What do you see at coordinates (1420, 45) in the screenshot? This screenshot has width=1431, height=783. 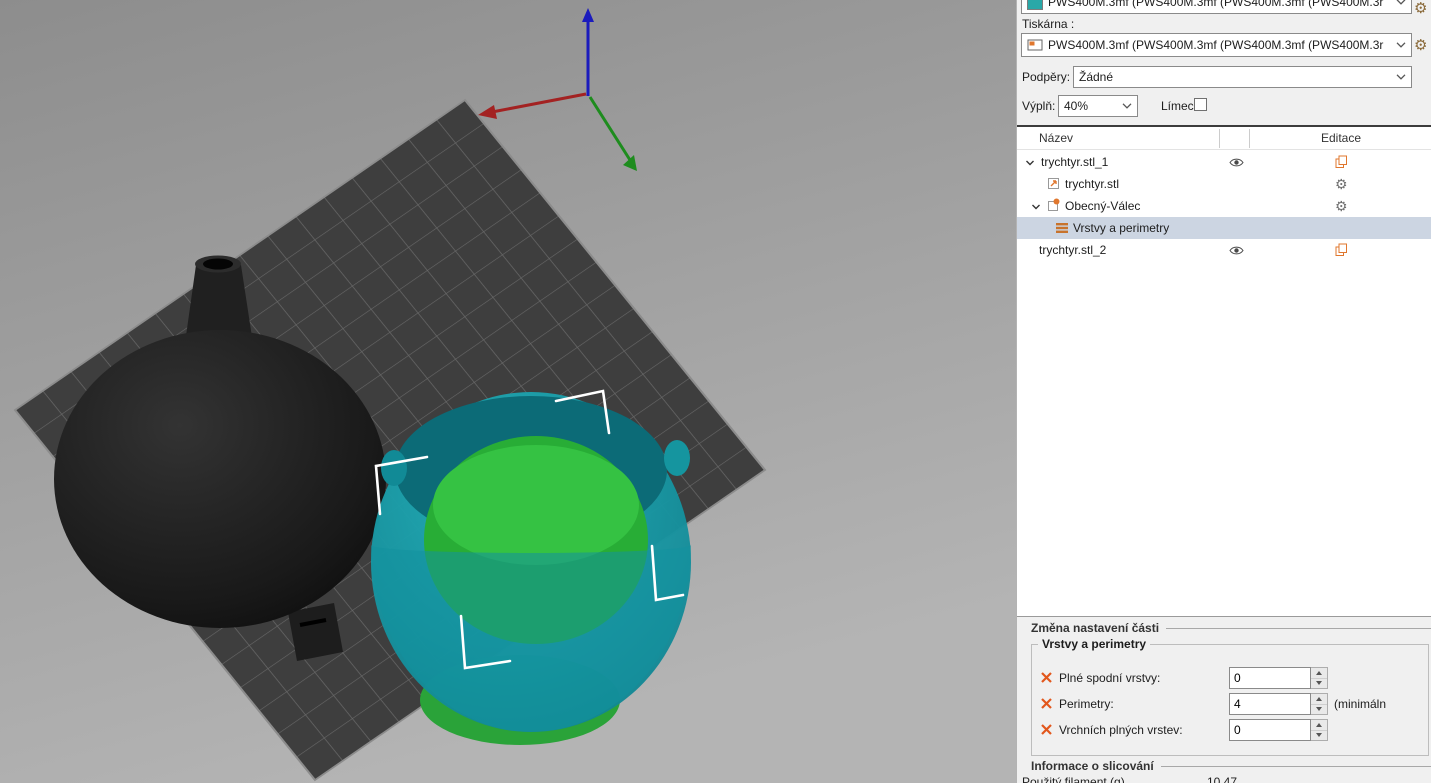 I see `printer-settings-gear-icon: ⚙` at bounding box center [1420, 45].